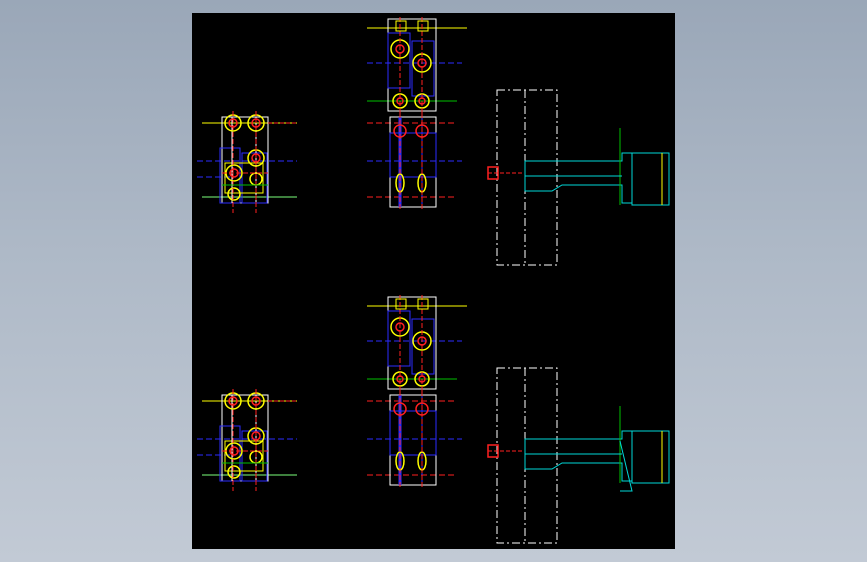 This screenshot has width=867, height=562. What do you see at coordinates (578, 177) in the screenshot?
I see `section-view-top` at bounding box center [578, 177].